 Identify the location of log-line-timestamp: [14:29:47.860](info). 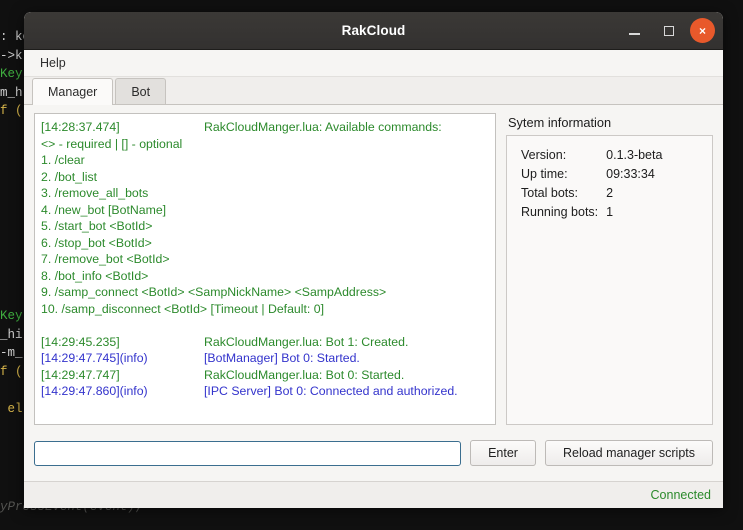
(94, 391).